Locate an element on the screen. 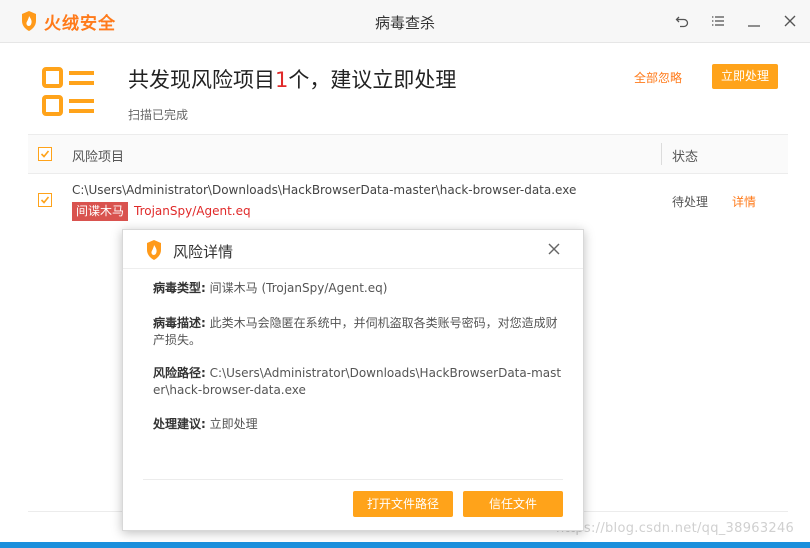  dialog-footer-divider is located at coordinates (353, 479).